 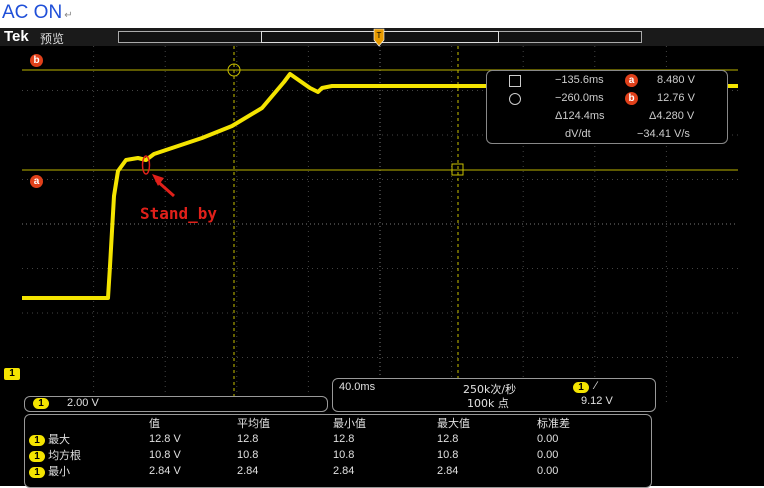 I want to click on cursor-delta-v: Δ4.280 V, so click(x=672, y=116).